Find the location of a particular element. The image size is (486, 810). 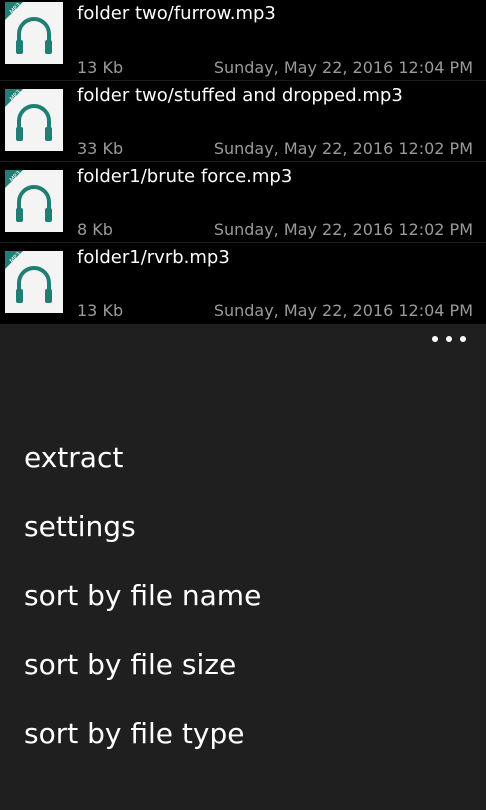

ellipsis-icon is located at coordinates (449, 339).